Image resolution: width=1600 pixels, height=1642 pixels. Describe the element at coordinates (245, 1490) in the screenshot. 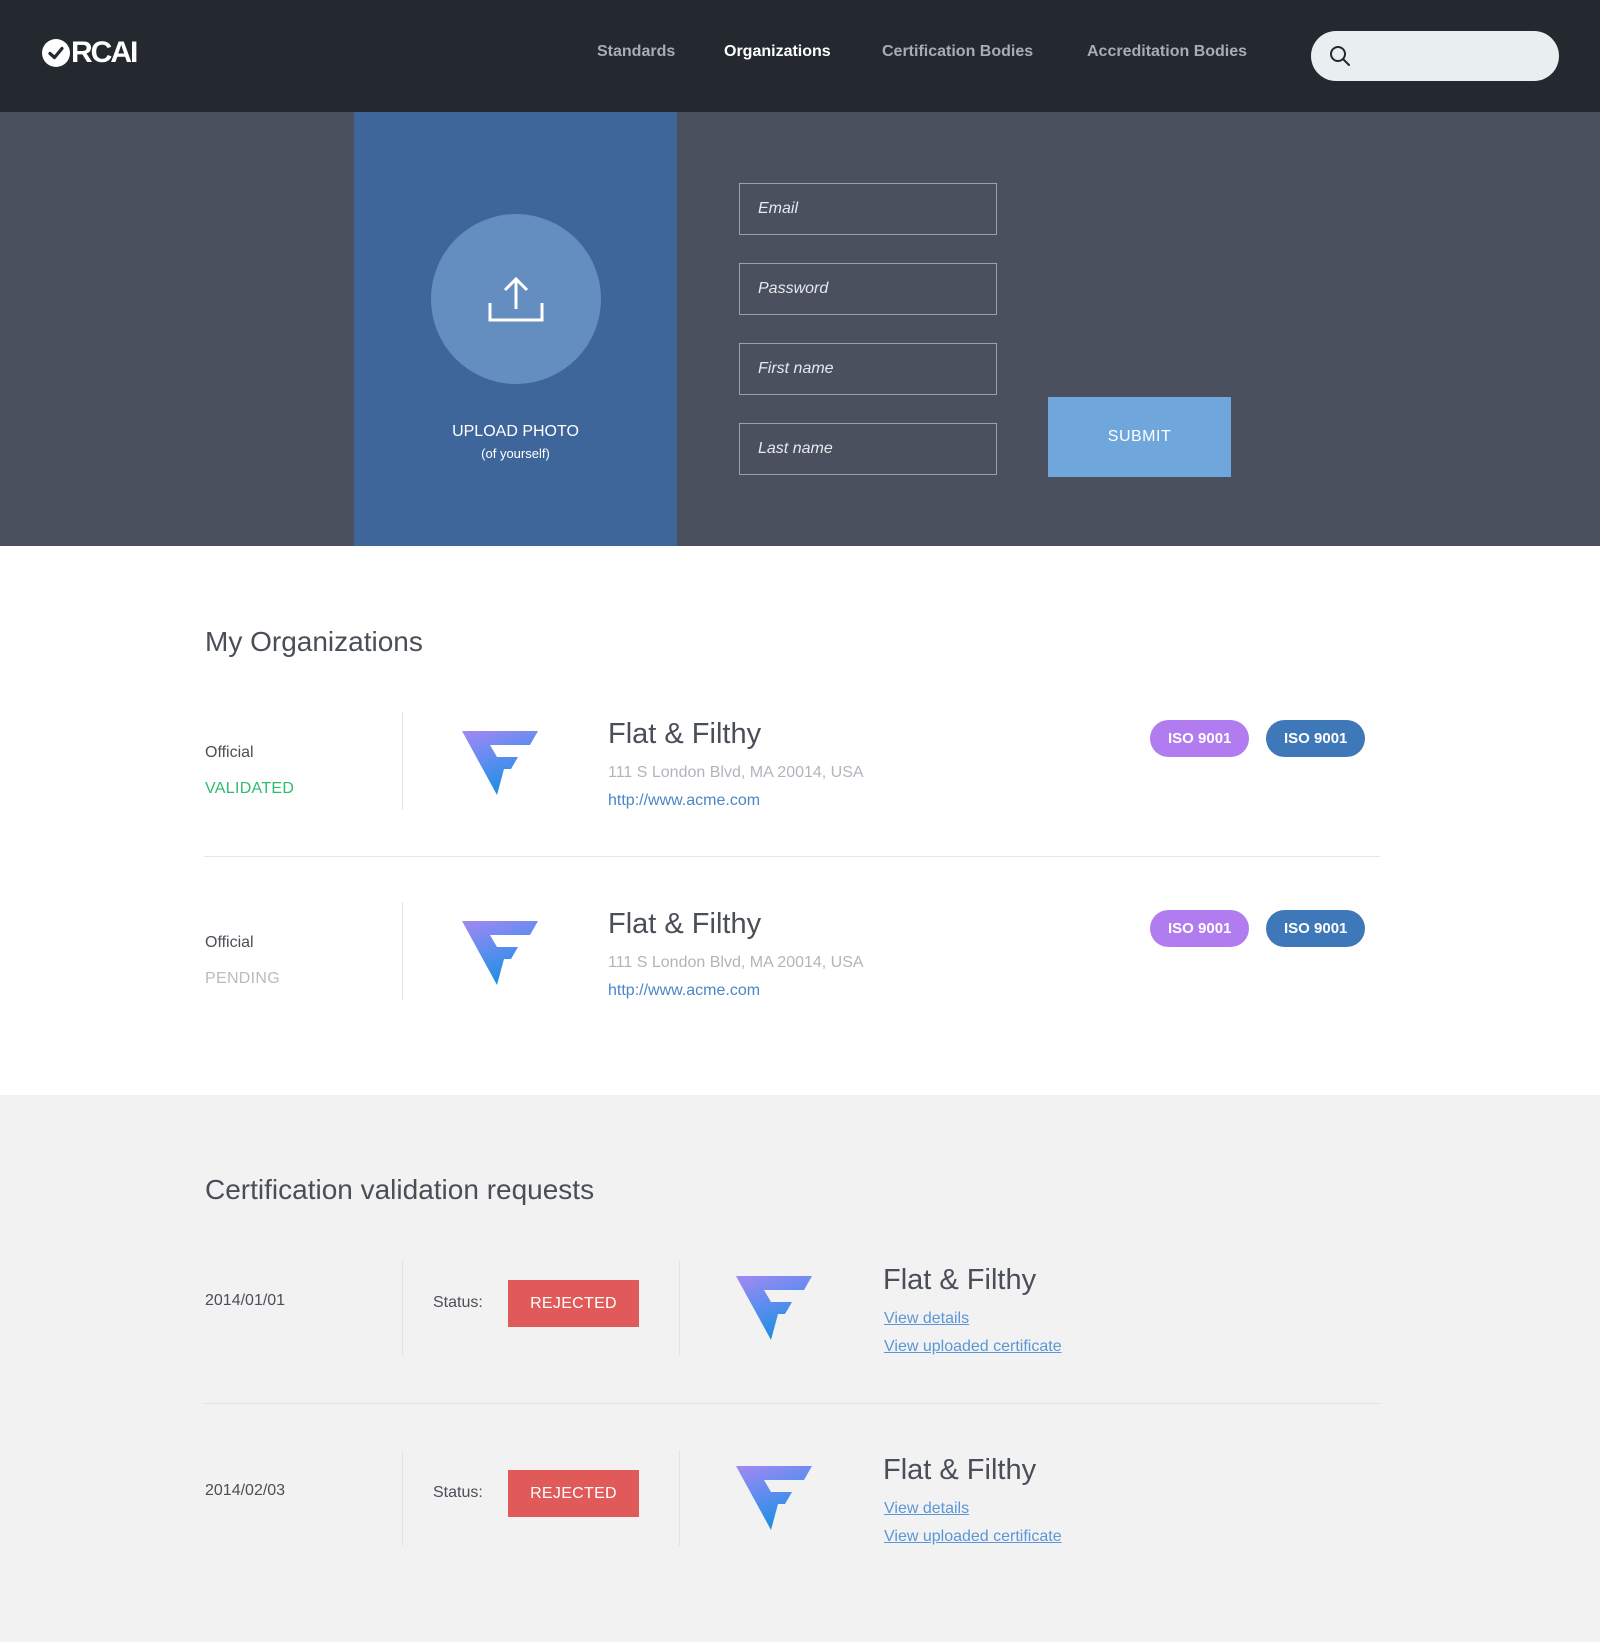

I see `request-date: 2014/02/03` at that location.